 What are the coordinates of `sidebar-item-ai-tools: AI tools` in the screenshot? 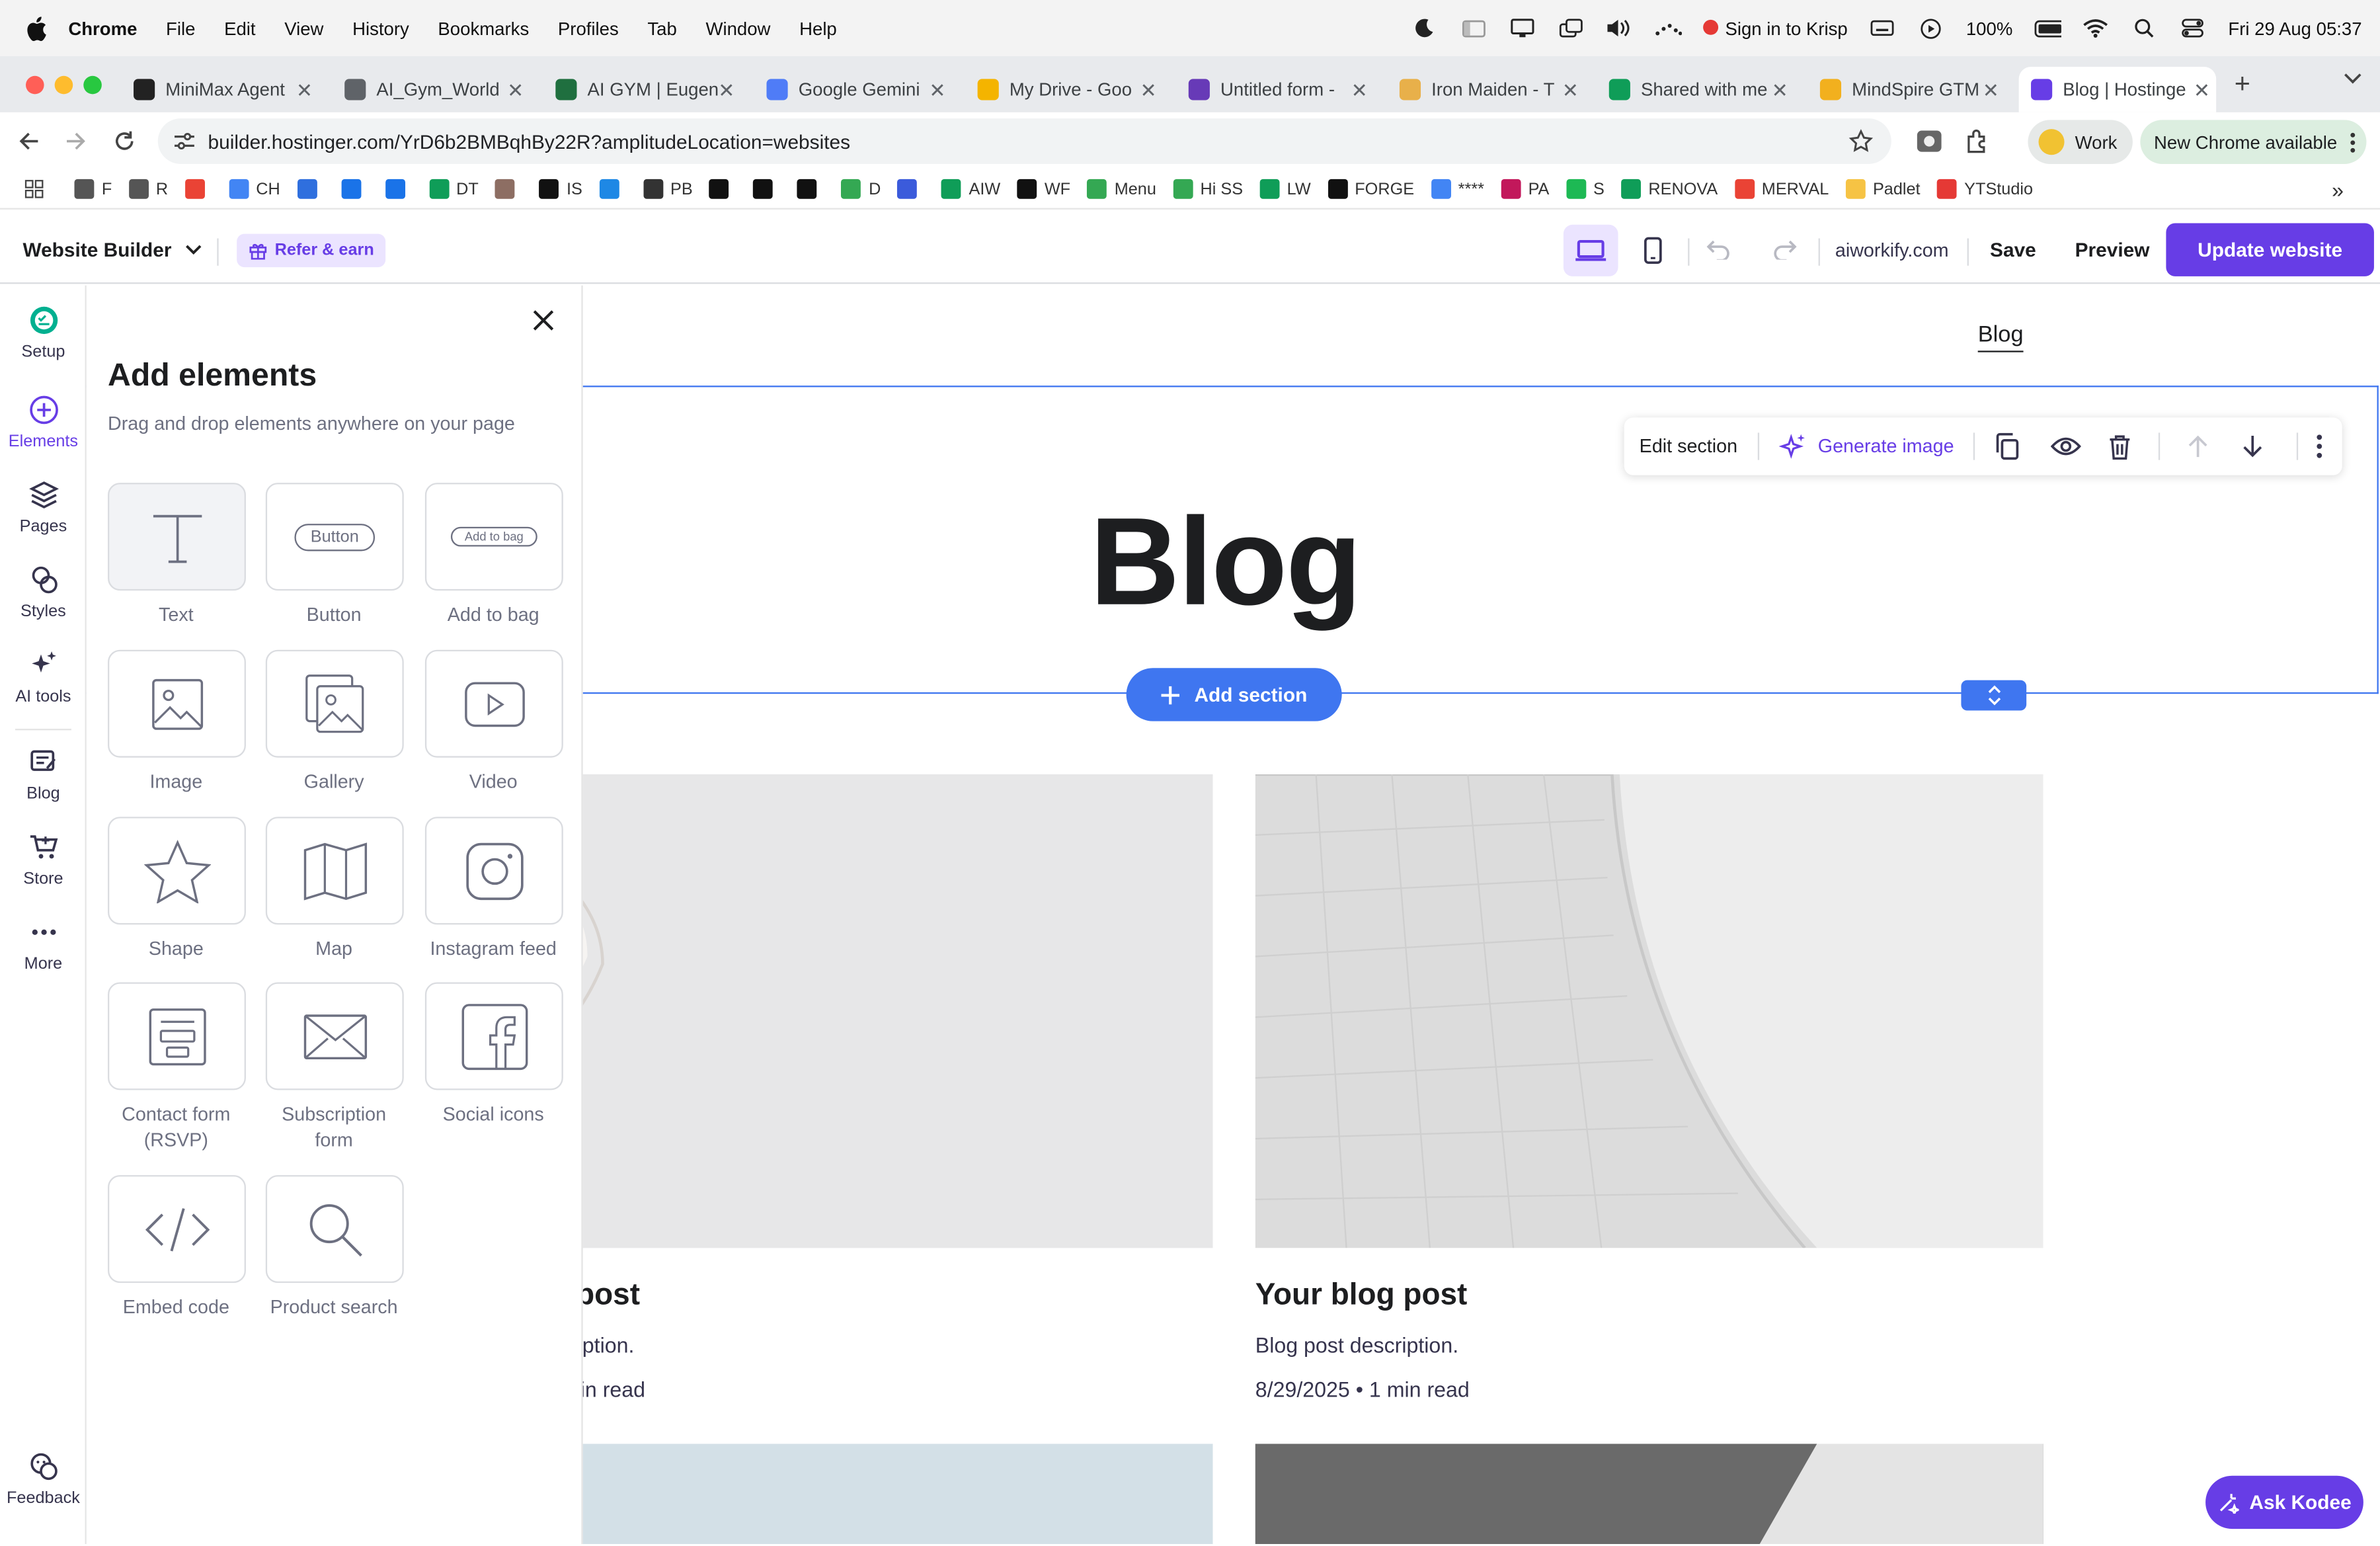 It's located at (43, 678).